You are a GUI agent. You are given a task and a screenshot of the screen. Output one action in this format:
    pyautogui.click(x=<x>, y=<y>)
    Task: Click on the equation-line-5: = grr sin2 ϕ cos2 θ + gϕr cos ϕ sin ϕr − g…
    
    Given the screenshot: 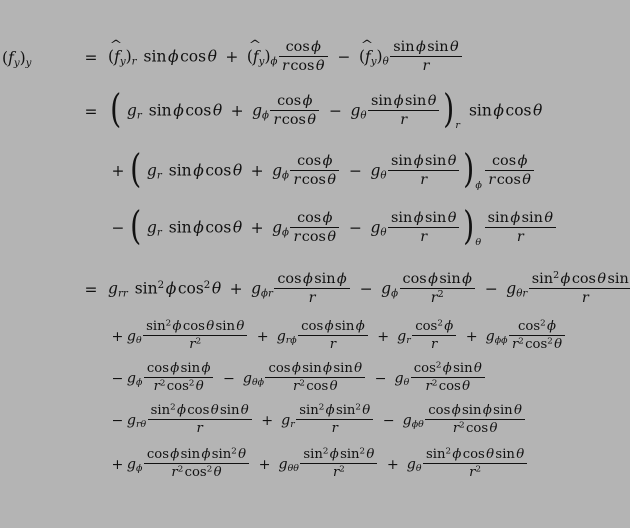 What is the action you would take?
    pyautogui.click(x=315, y=289)
    